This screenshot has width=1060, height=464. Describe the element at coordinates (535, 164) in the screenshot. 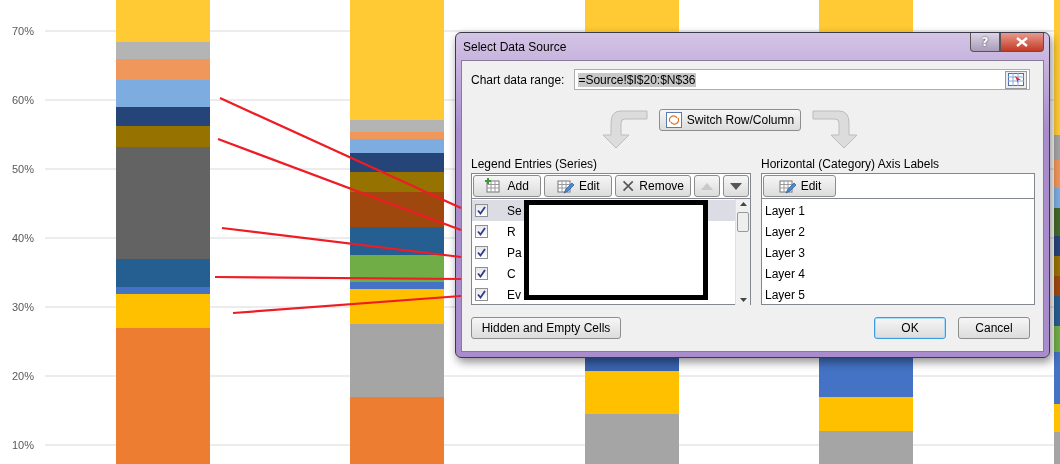

I see `panel-label: Legend Entries (Series)` at that location.